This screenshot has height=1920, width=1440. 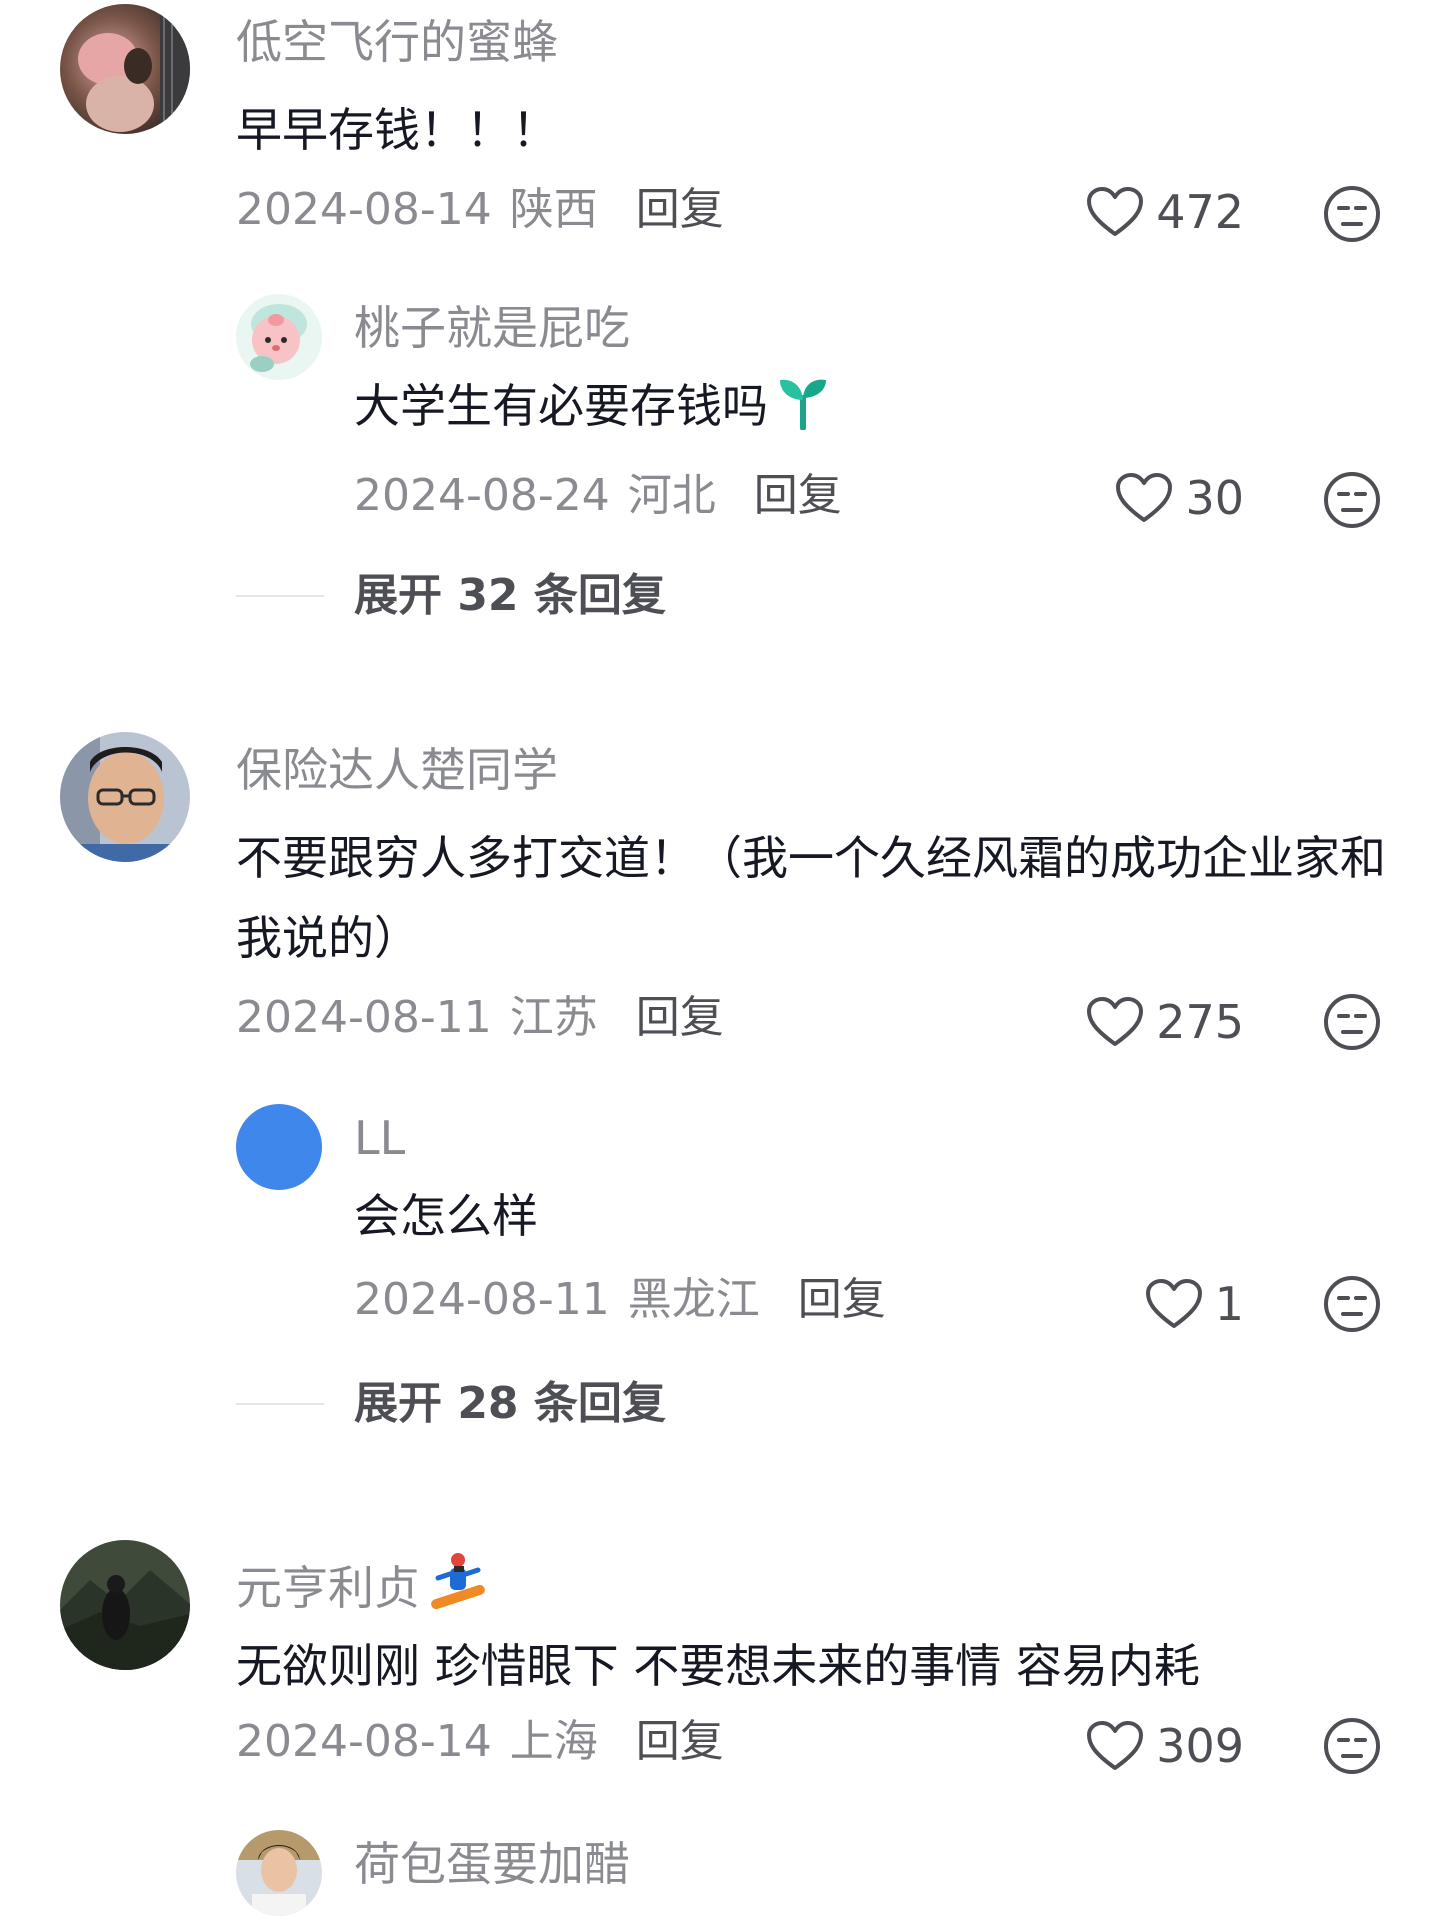 I want to click on reply-location: 河北, so click(x=671, y=495).